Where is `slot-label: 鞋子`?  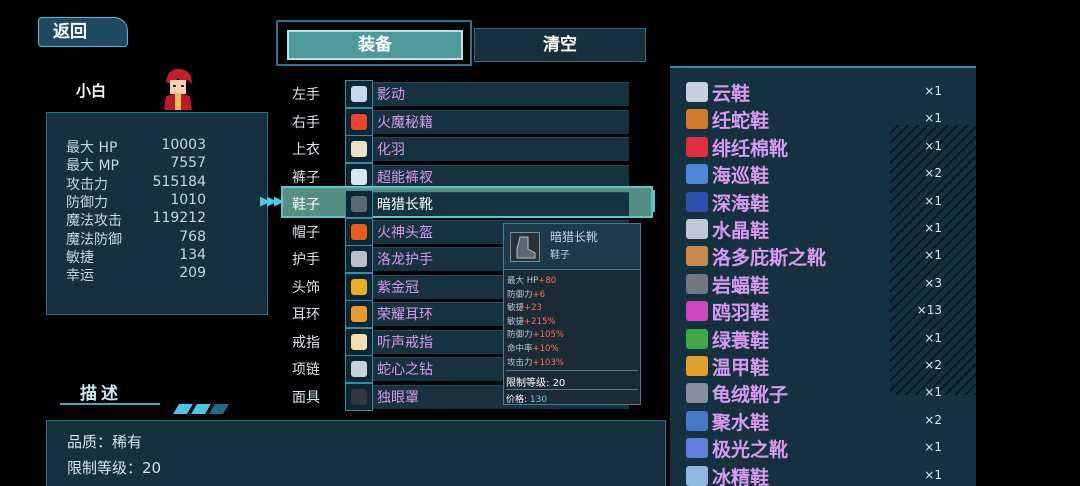
slot-label: 鞋子 is located at coordinates (306, 205).